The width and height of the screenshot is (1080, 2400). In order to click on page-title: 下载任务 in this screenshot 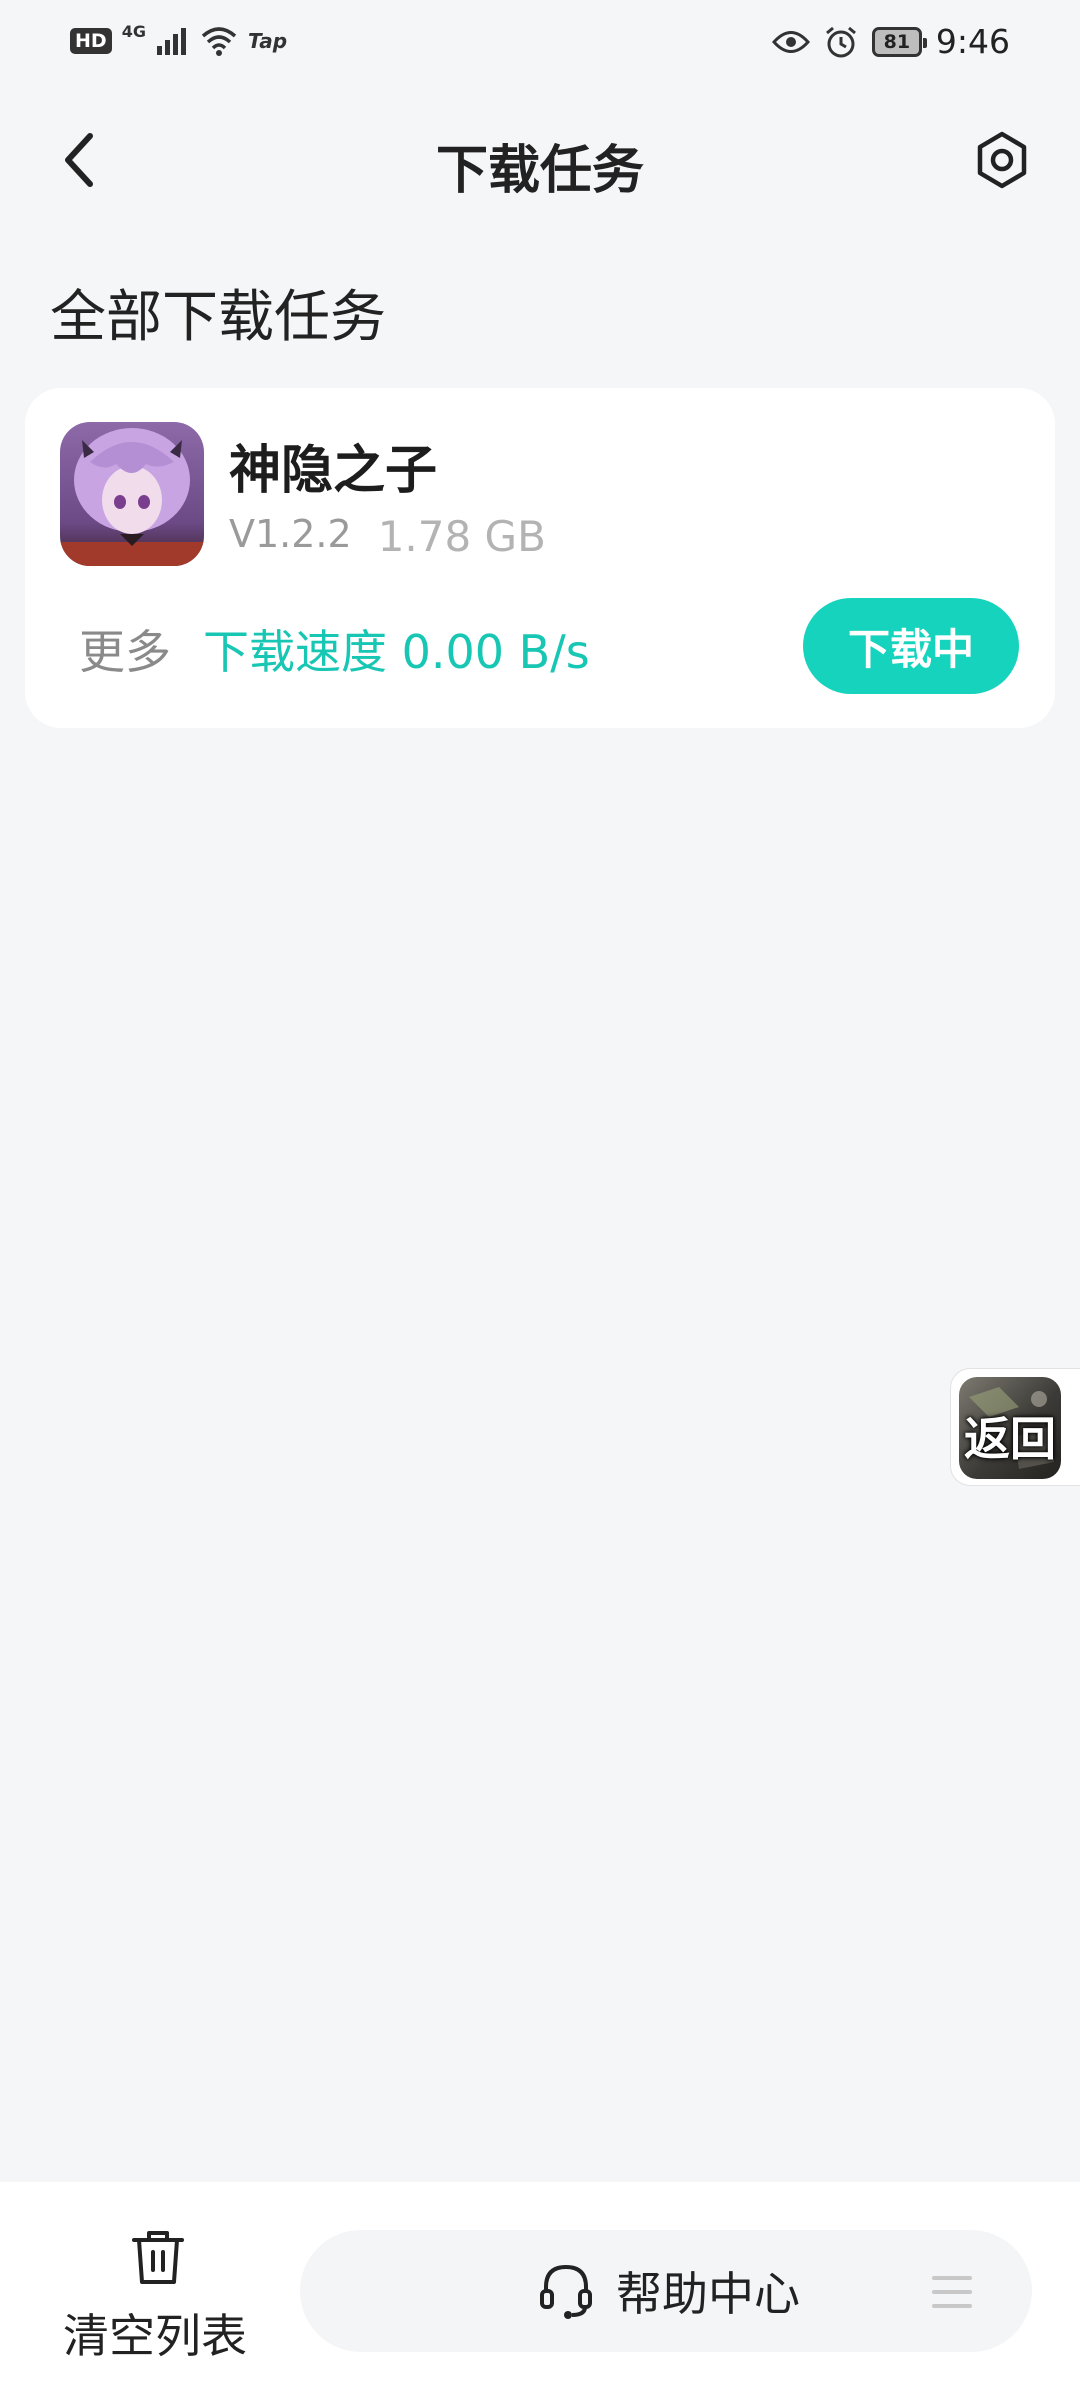, I will do `click(539, 171)`.